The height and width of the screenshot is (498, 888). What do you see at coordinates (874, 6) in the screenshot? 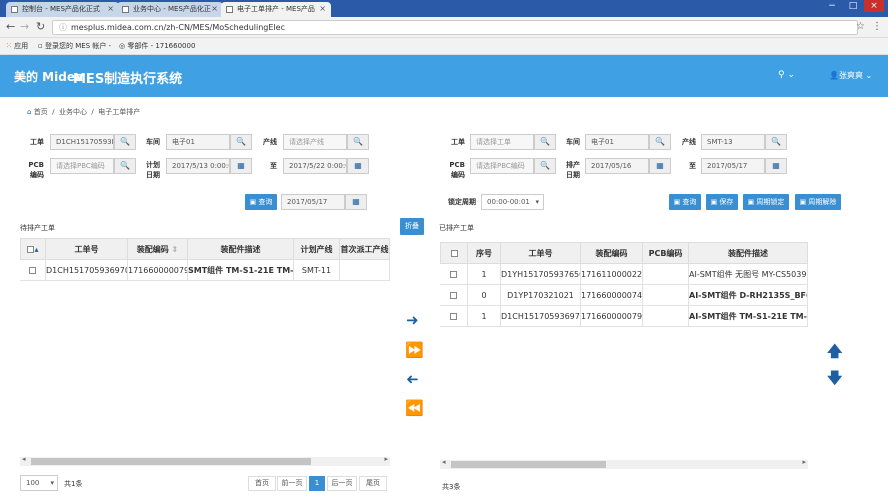
I see `close-window-icon: ×` at bounding box center [874, 6].